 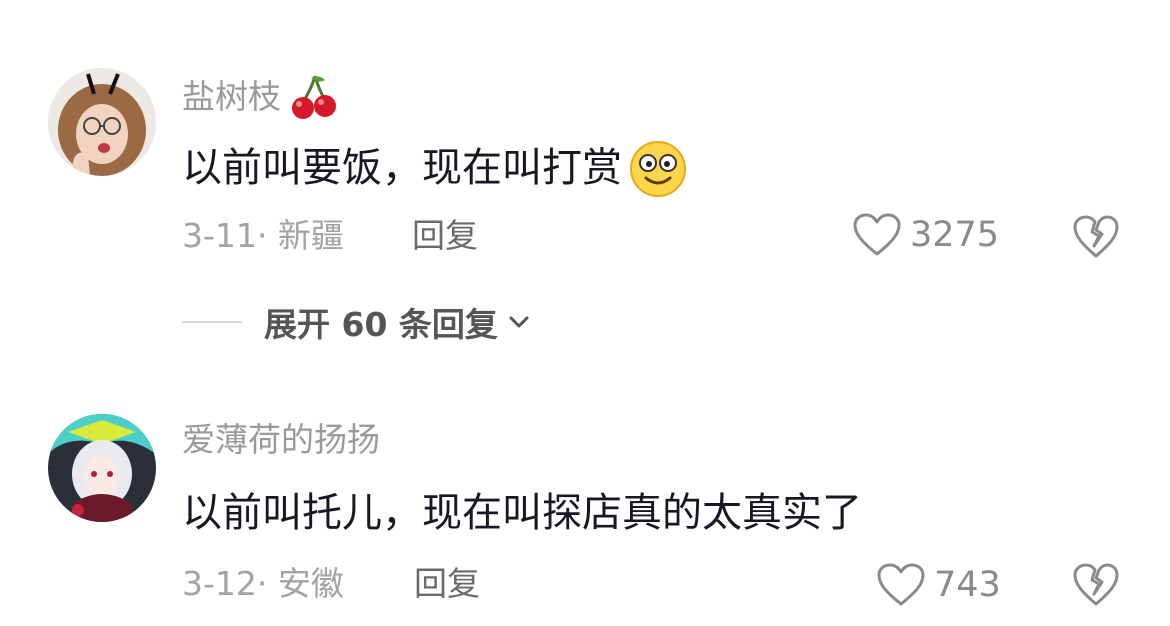 I want to click on comment-location: 安徽, so click(x=310, y=583).